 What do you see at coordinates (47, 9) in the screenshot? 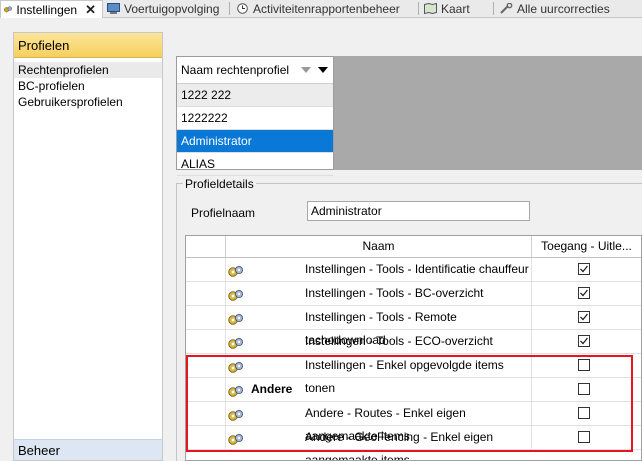
I see `tab-label: Instellingen` at bounding box center [47, 9].